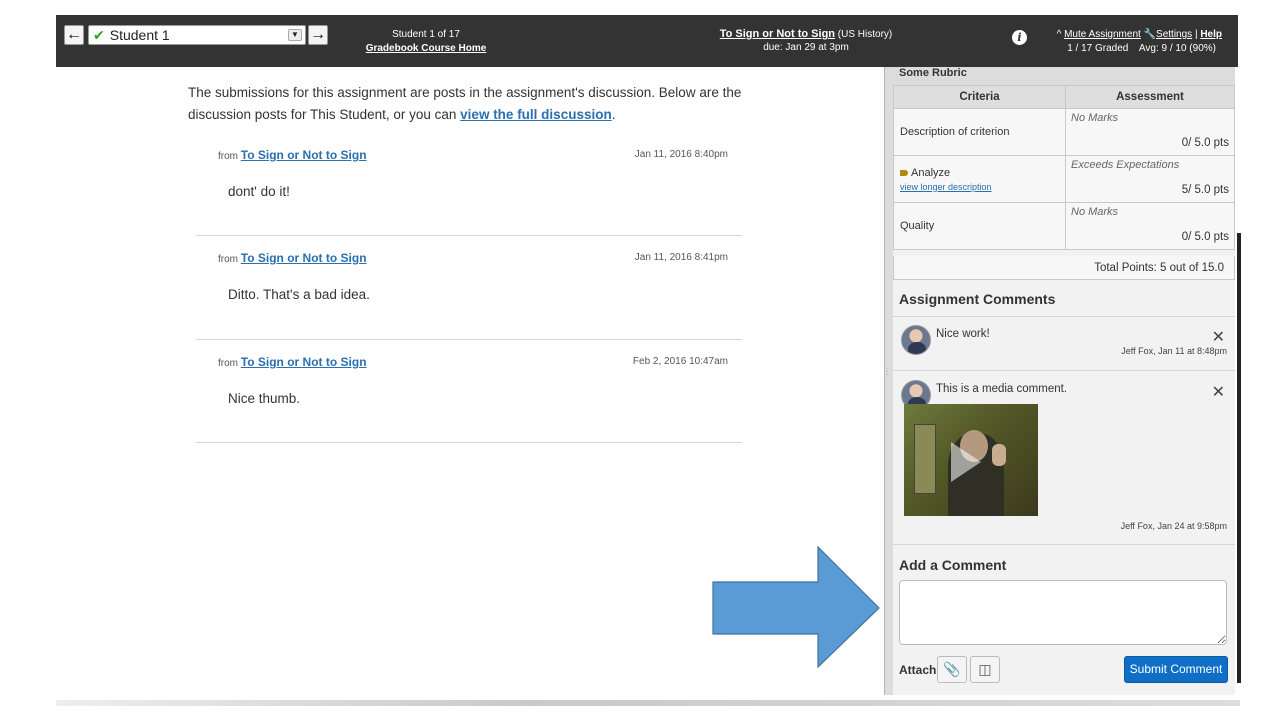  What do you see at coordinates (426, 34) in the screenshot?
I see `student-counter: Student 1 of 17` at bounding box center [426, 34].